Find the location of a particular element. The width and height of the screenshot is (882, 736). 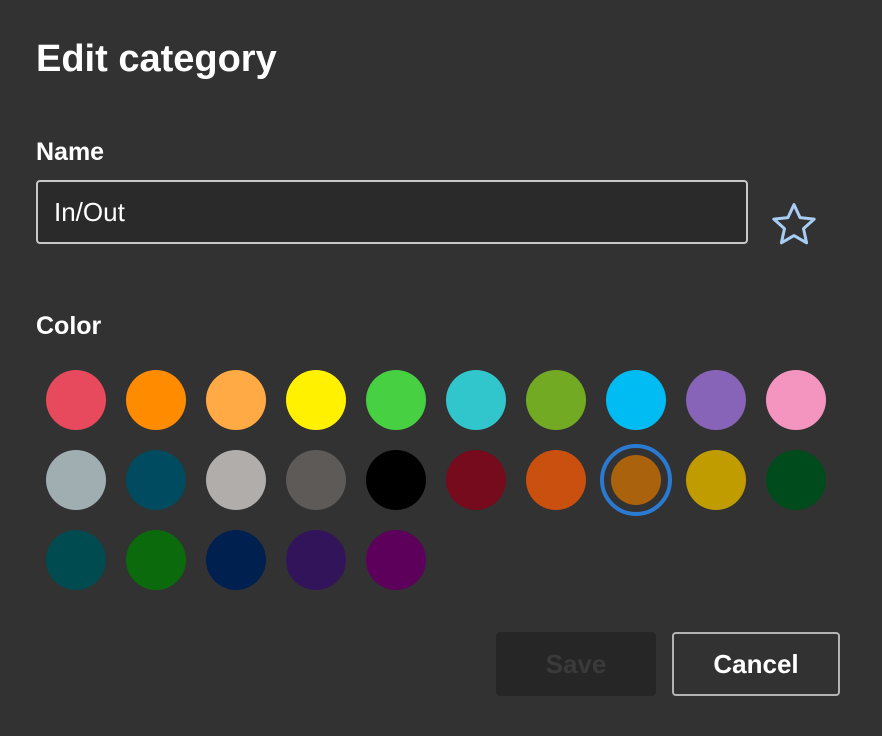

star-outline-icon is located at coordinates (794, 224).